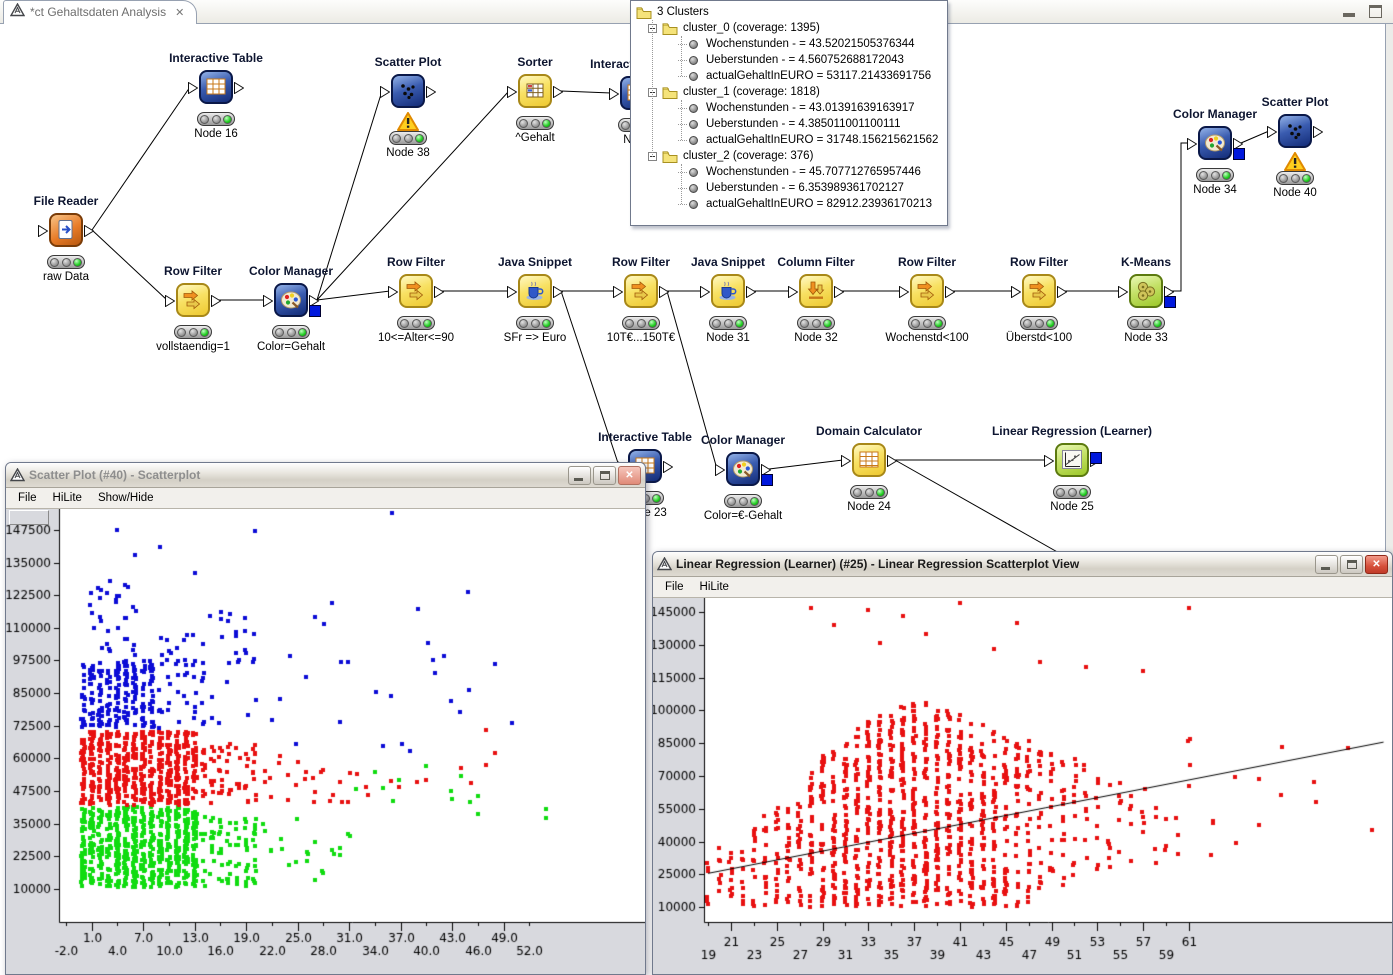 The image size is (1393, 975). Describe the element at coordinates (216, 95) in the screenshot. I see `node-interactive-table-16: Interactive Table Node 16` at that location.